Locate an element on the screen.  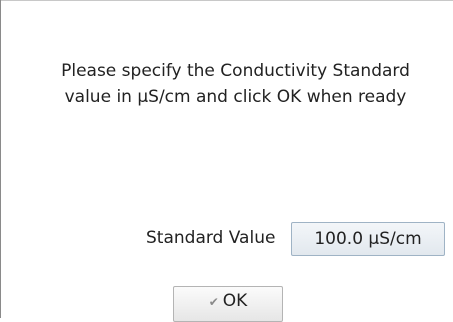
check-icon: ✔ is located at coordinates (213, 302).